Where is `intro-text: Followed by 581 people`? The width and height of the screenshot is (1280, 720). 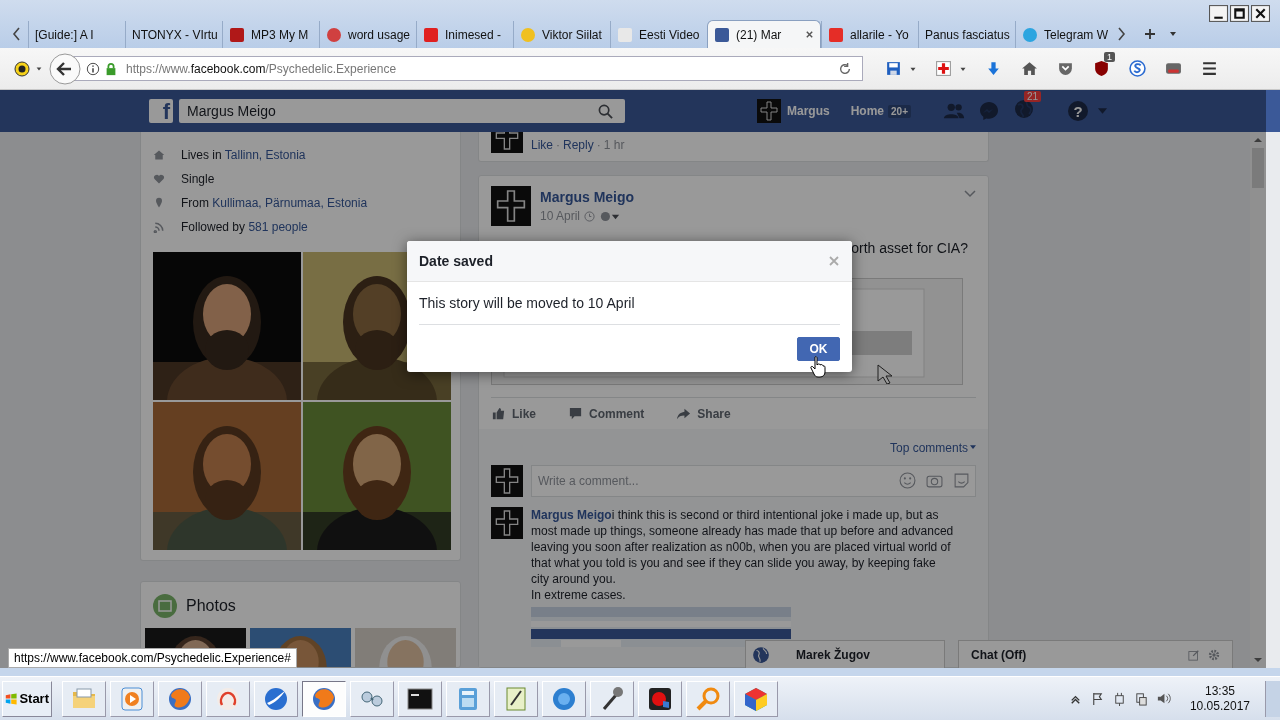 intro-text: Followed by 581 people is located at coordinates (244, 227).